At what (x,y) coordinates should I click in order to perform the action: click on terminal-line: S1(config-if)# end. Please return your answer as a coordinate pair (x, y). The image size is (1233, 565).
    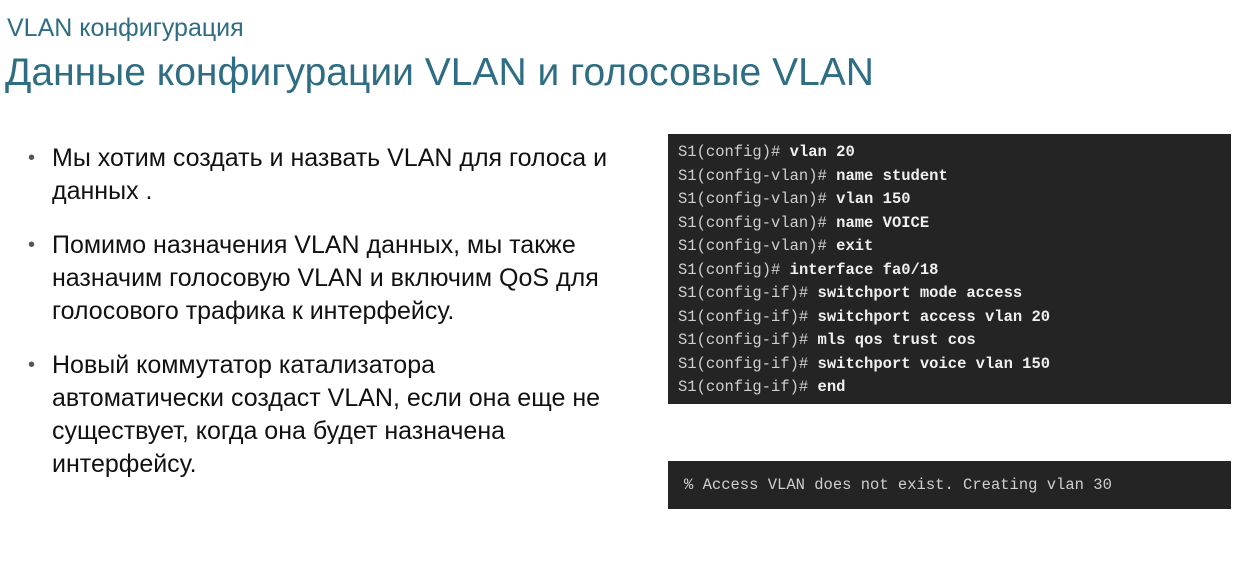
    Looking at the image, I should click on (954, 388).